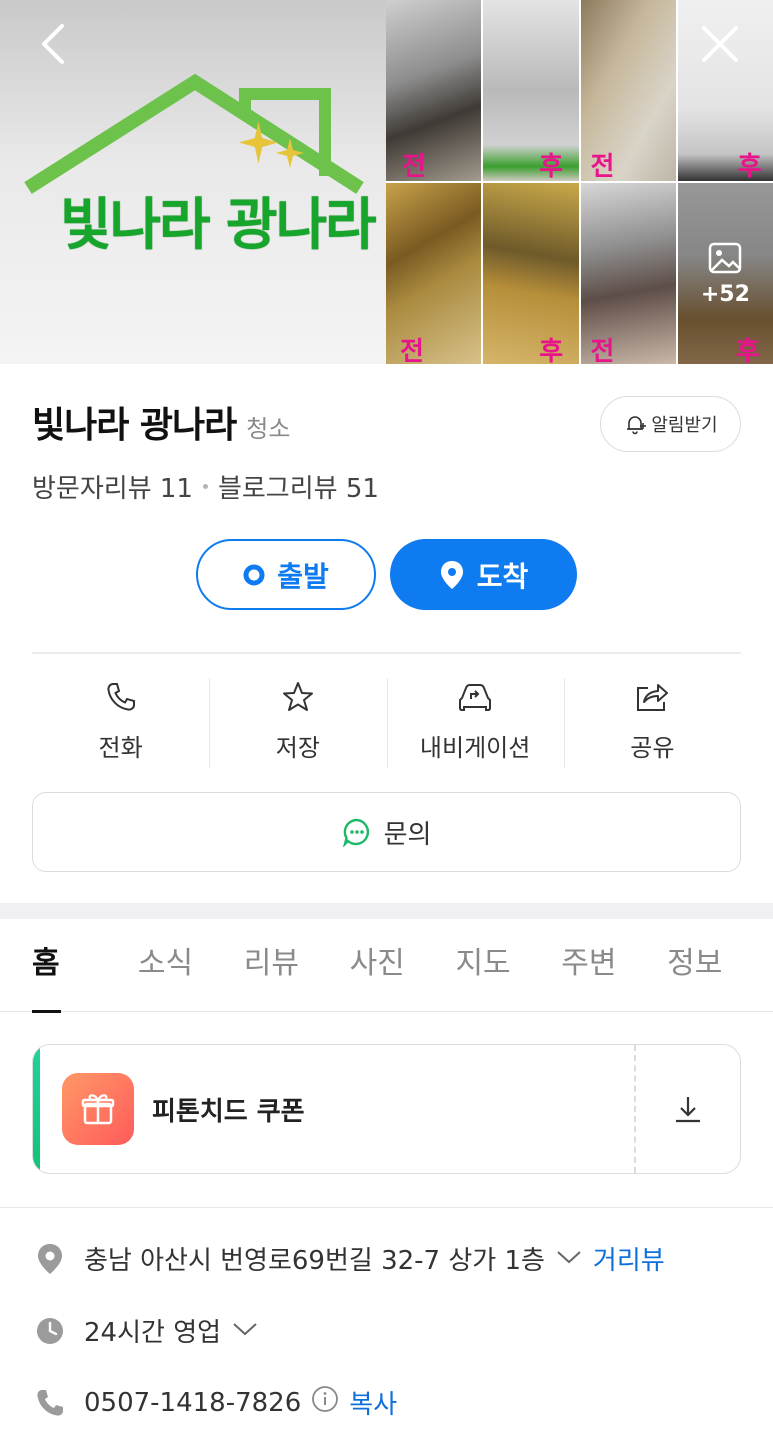 This screenshot has width=773, height=1438. Describe the element at coordinates (325, 1402) in the screenshot. I see `info-icon` at that location.